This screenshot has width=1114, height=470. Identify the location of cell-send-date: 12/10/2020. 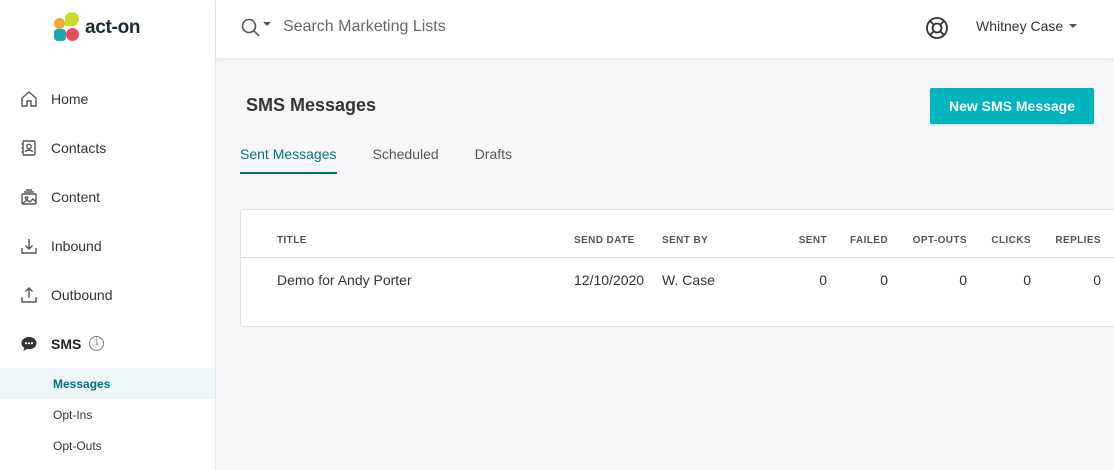
(609, 280).